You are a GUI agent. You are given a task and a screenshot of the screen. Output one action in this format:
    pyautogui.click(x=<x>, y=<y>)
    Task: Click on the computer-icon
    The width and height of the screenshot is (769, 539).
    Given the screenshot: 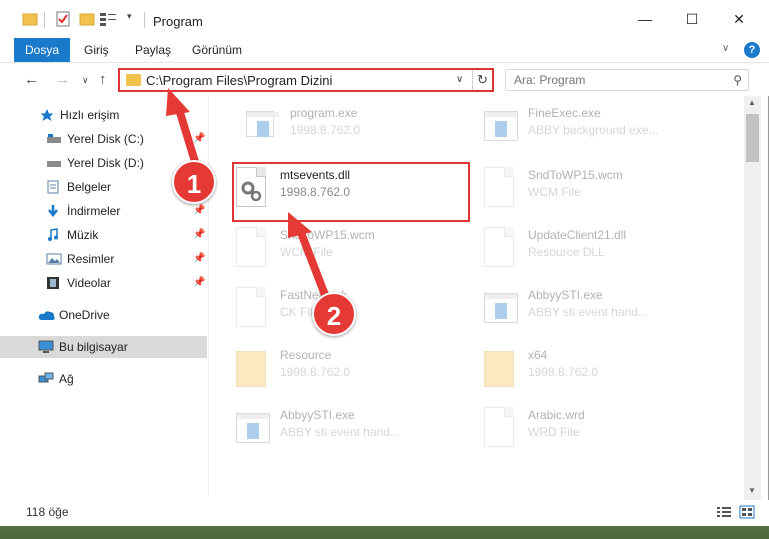 What is the action you would take?
    pyautogui.click(x=46, y=347)
    